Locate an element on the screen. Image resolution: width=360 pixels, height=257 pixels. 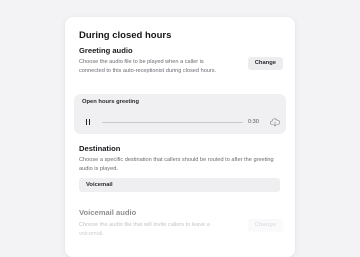
greeting-audio-heading: Greeting audio is located at coordinates (106, 50).